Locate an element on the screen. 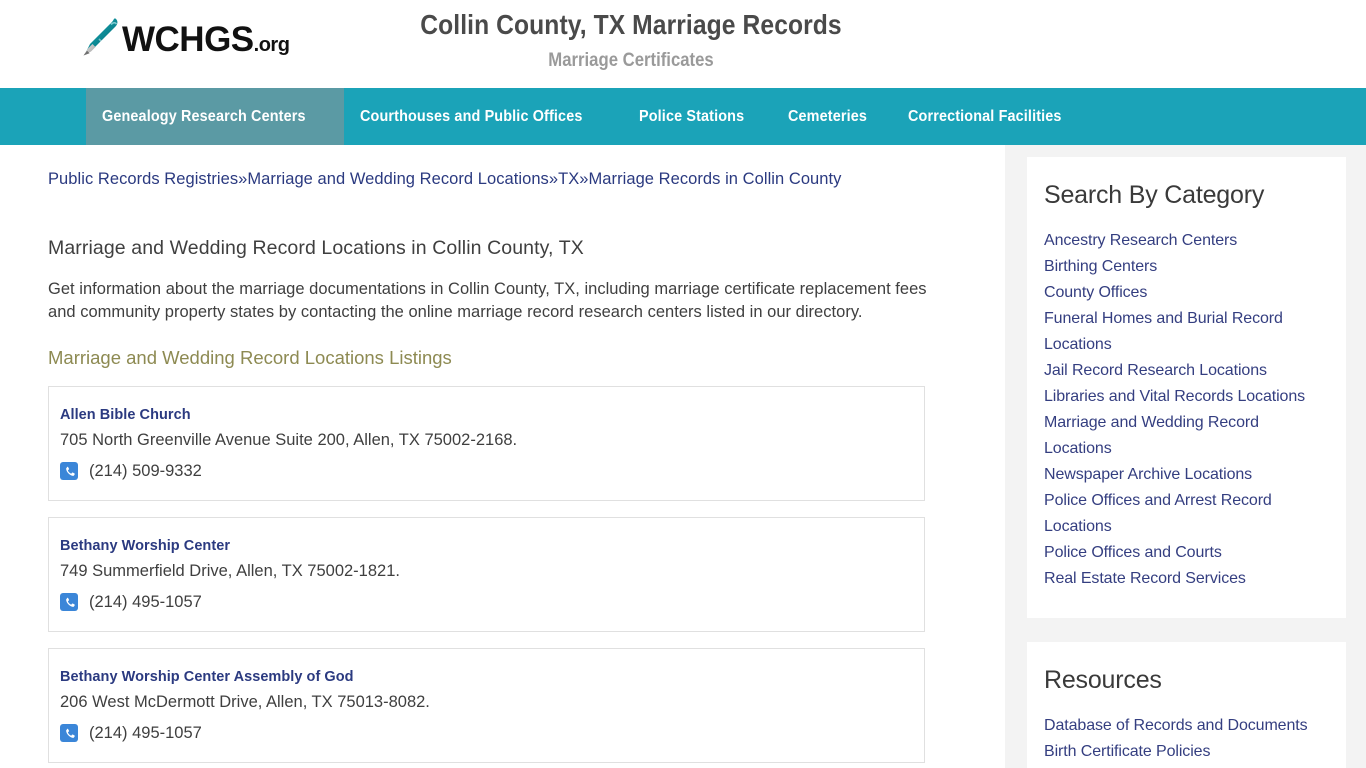 This screenshot has height=768, width=1366. category-link: County Offices is located at coordinates (1185, 293).